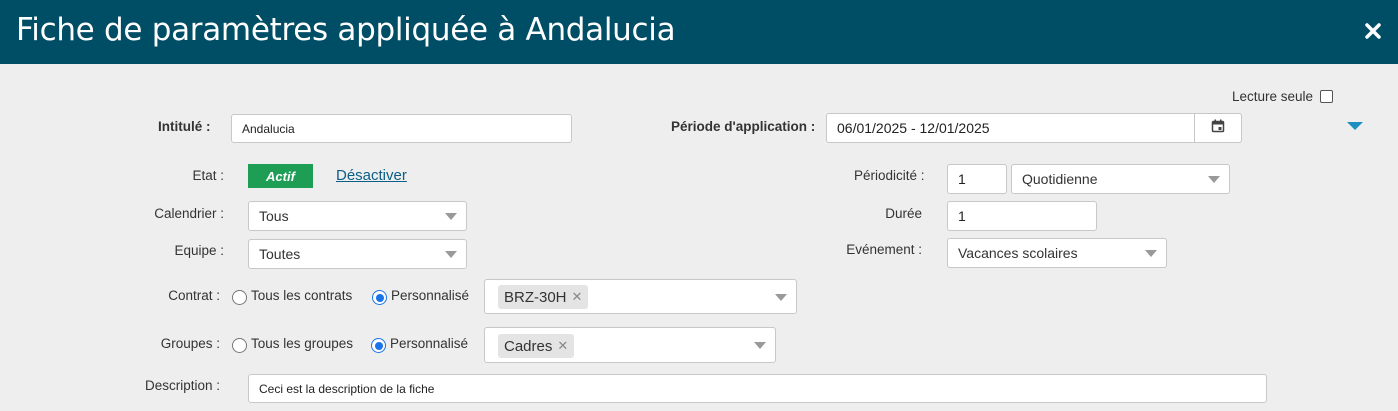 This screenshot has width=1398, height=411. Describe the element at coordinates (1355, 126) in the screenshot. I see `collapse-arrow-icon` at that location.